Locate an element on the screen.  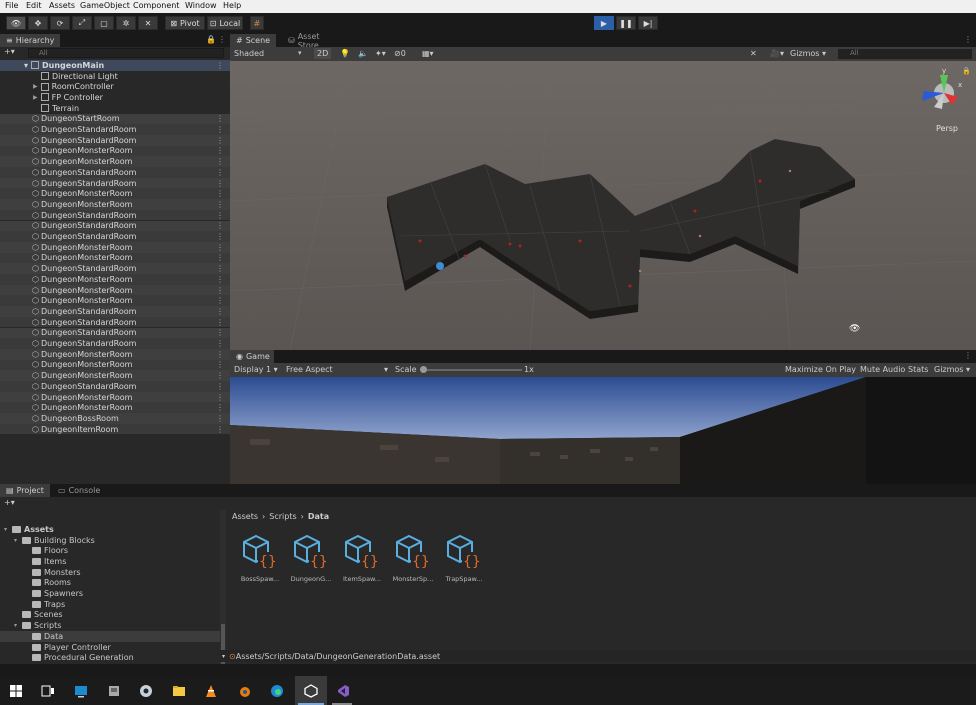
move-tool-icon: ✥ is located at coordinates (38, 23).